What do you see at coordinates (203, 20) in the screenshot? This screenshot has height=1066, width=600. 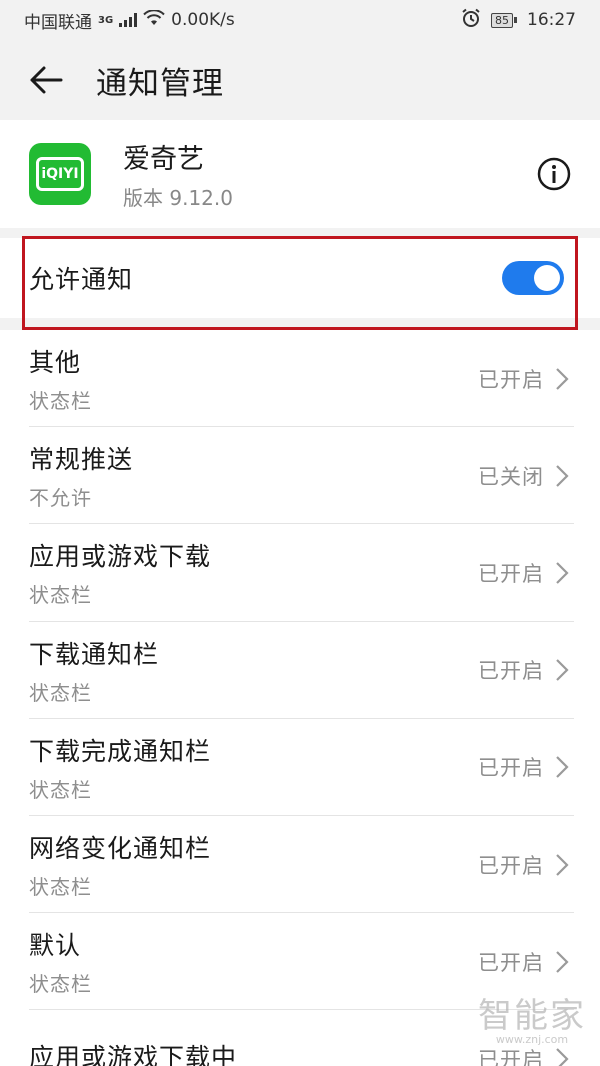 I see `network-speed: 0.00K/s` at bounding box center [203, 20].